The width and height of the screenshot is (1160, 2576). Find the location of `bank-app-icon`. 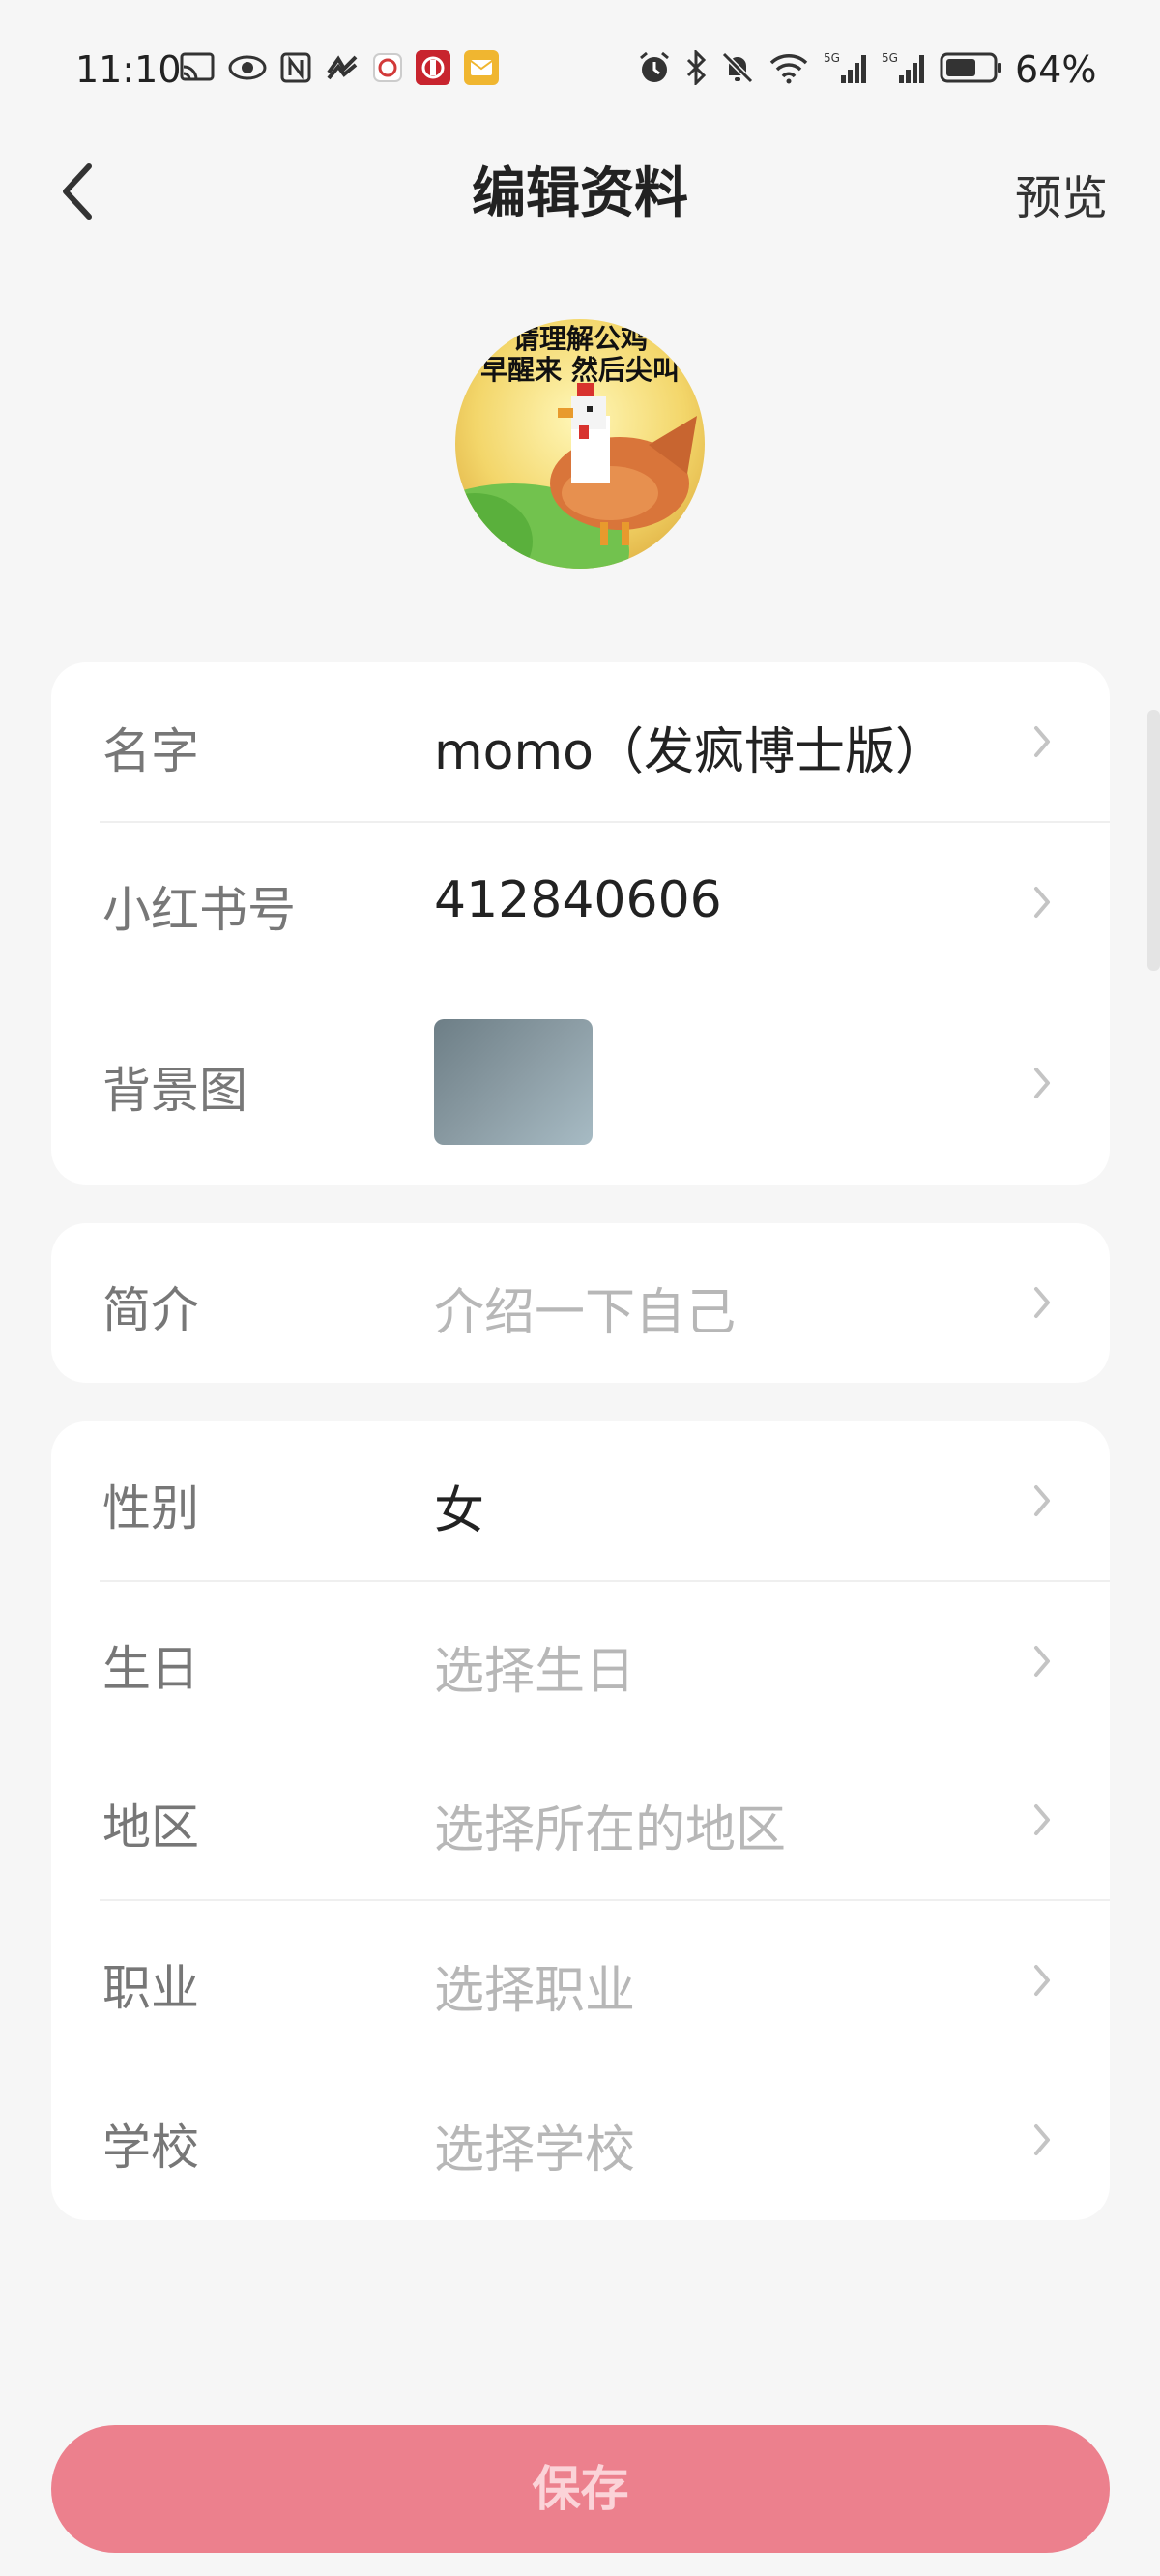

bank-app-icon is located at coordinates (433, 67).